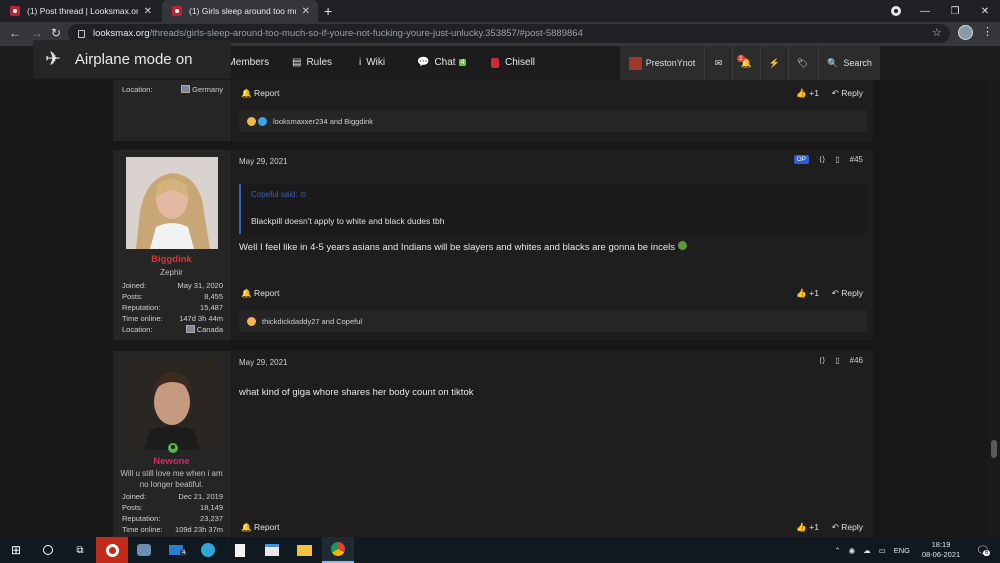  What do you see at coordinates (925, 11) in the screenshot?
I see `minimize-icon: —` at bounding box center [925, 11].